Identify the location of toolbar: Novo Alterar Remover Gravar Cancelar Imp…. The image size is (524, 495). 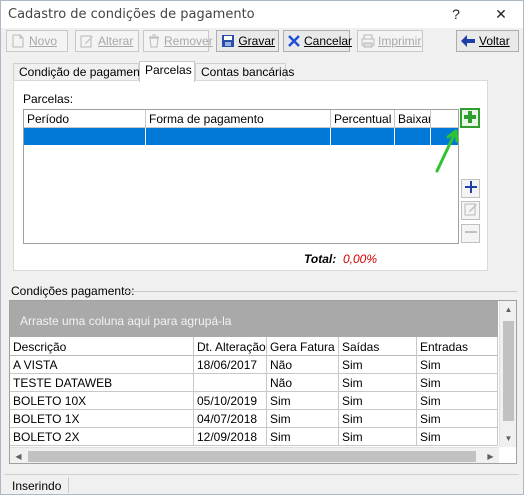
(262, 42).